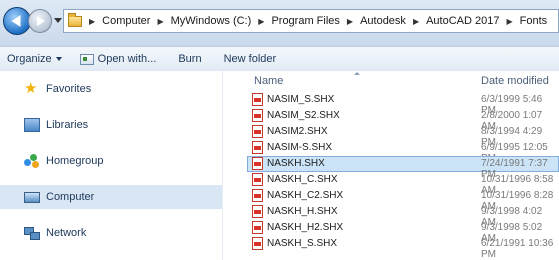 The image size is (559, 260). I want to click on homegroup-icon, so click(32, 161).